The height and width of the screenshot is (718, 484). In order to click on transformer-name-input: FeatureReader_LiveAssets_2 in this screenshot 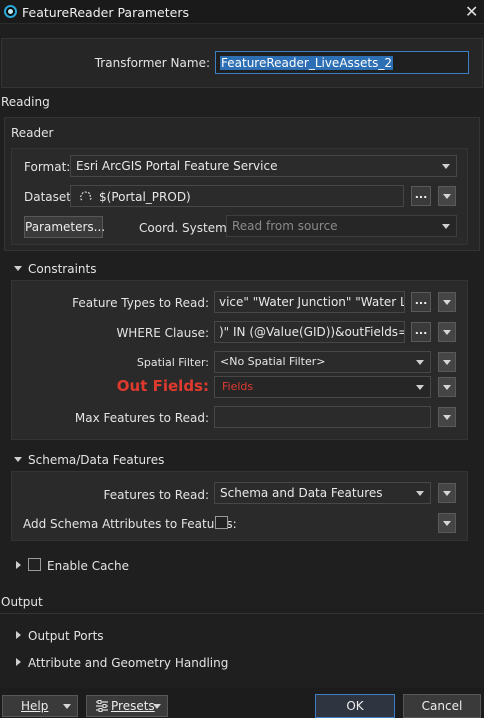, I will do `click(342, 62)`.